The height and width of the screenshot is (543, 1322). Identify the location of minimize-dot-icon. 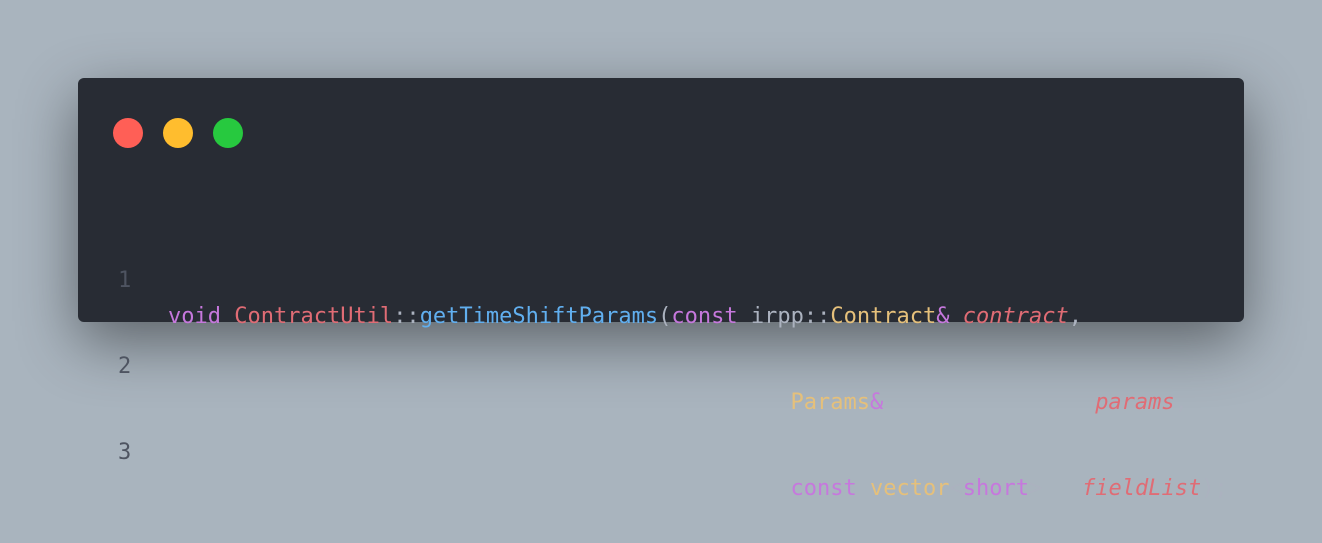
(178, 133).